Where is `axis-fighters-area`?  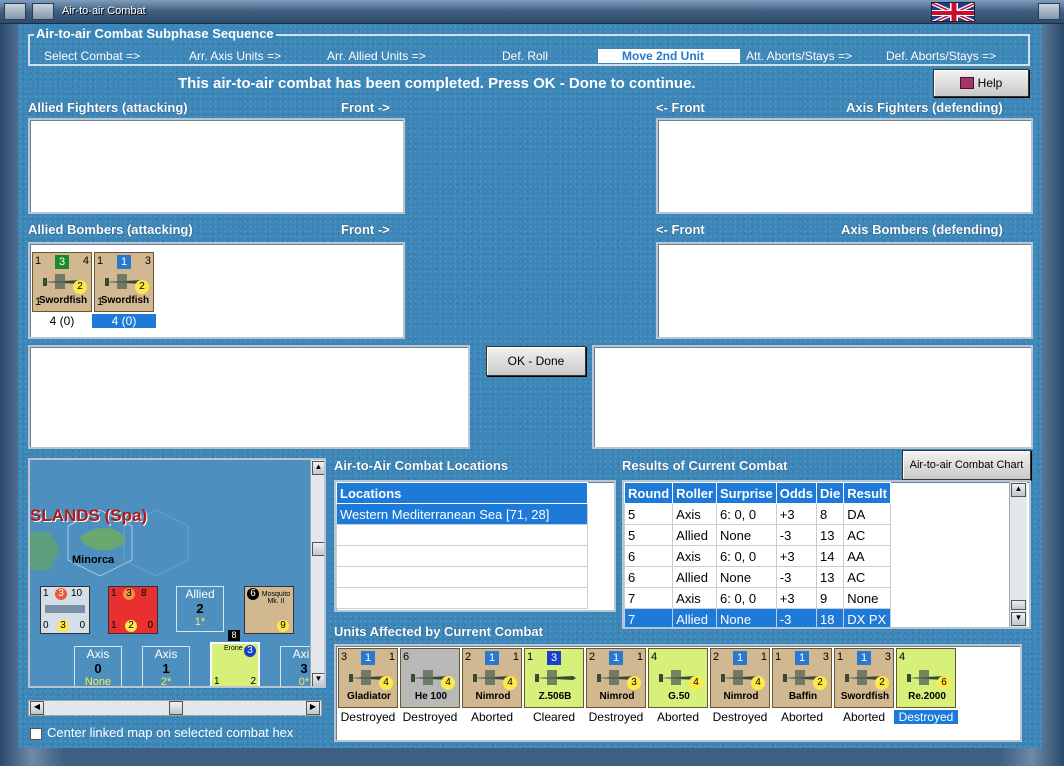
axis-fighters-area is located at coordinates (844, 166).